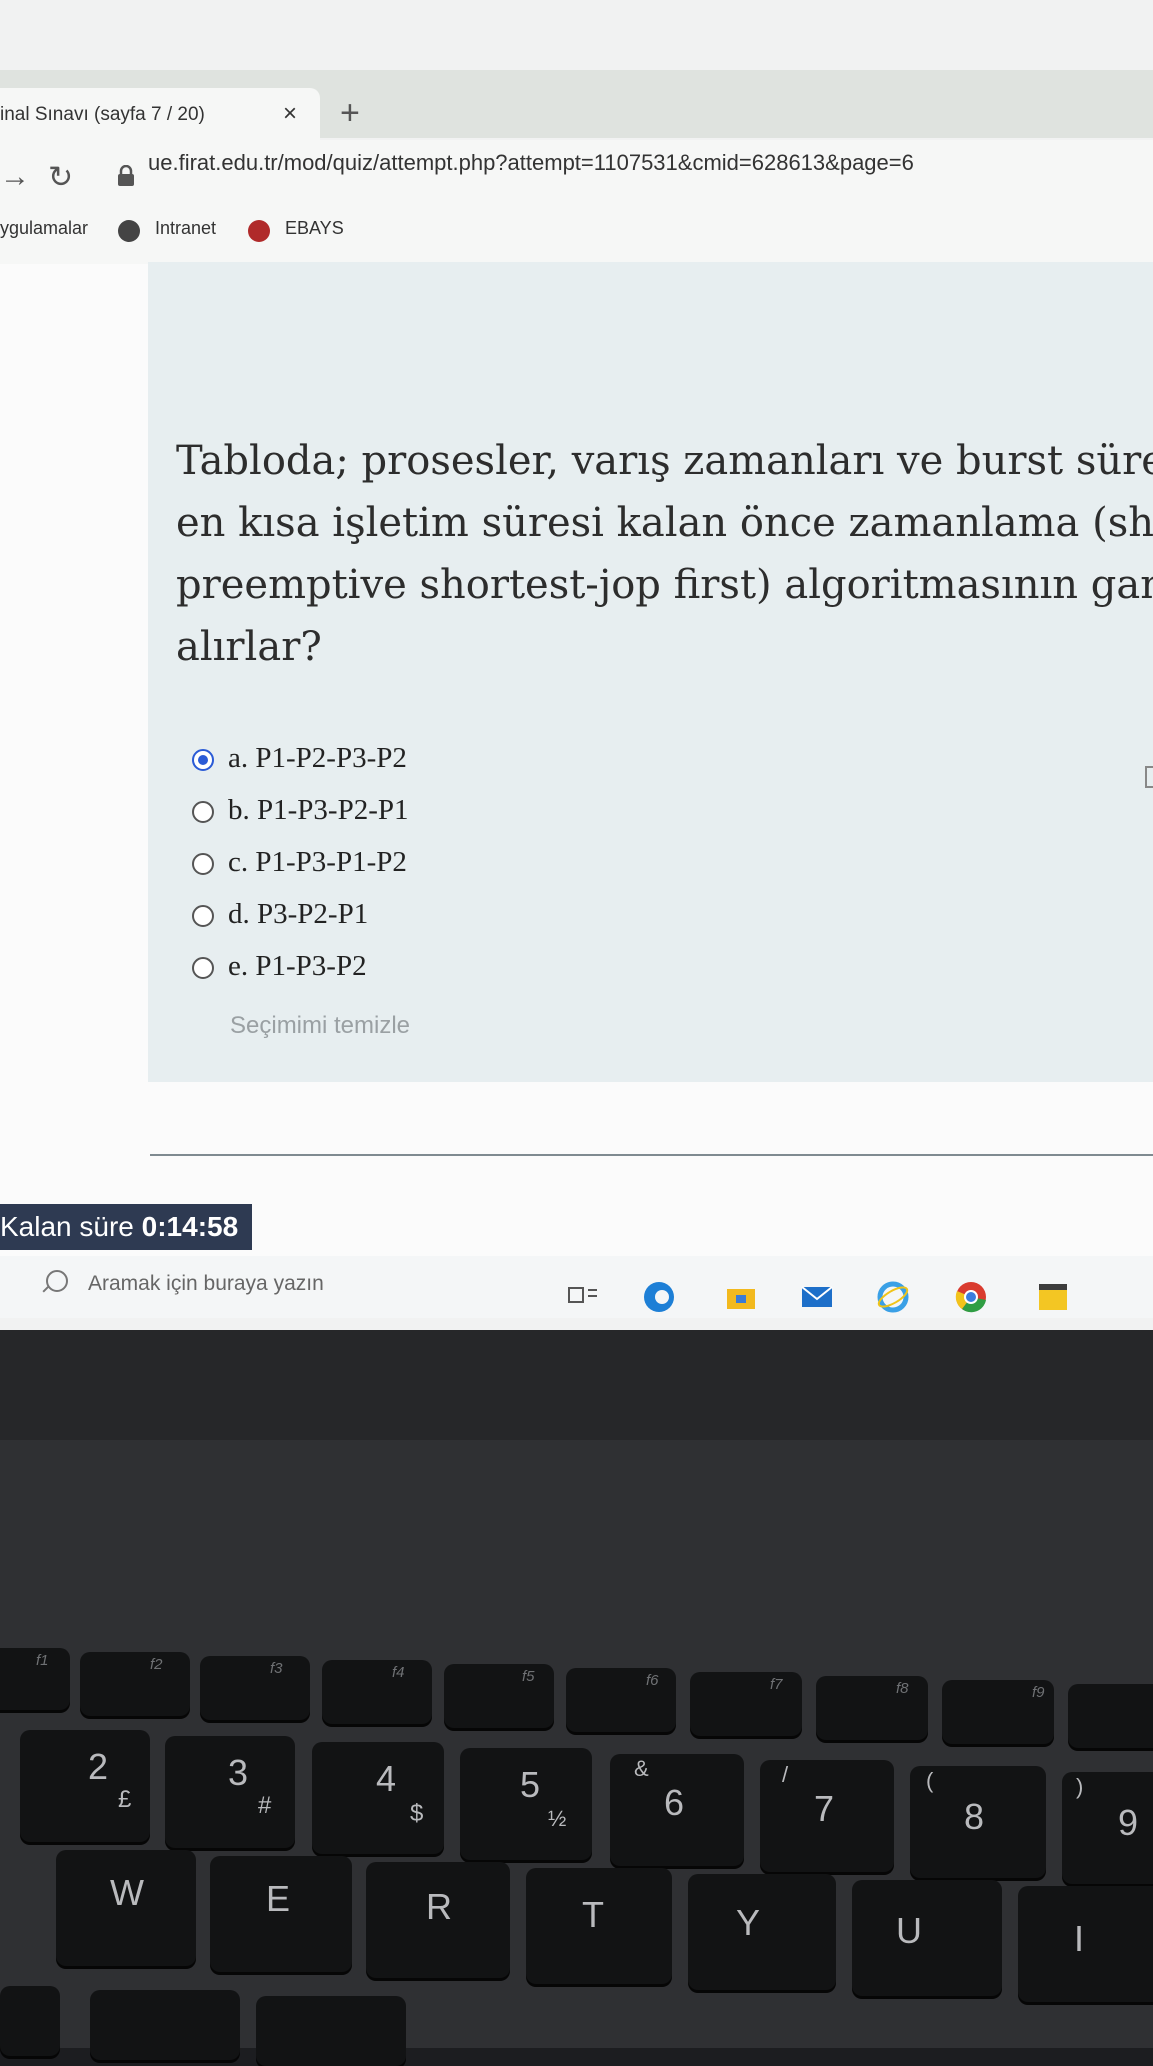 This screenshot has height=2066, width=1153. Describe the element at coordinates (909, 1930) in the screenshot. I see `key-u-label: U` at that location.